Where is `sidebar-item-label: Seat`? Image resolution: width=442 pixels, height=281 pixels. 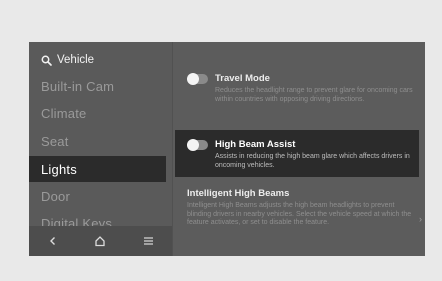
sidebar-item-label: Seat is located at coordinates (55, 141).